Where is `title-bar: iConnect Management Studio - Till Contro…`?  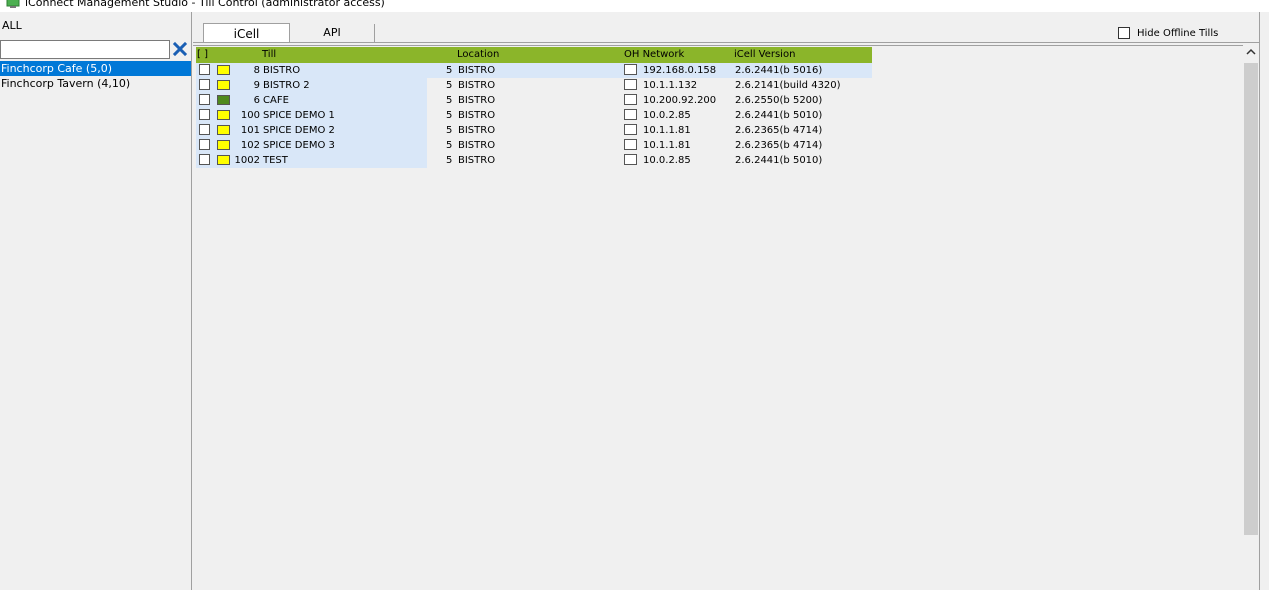 title-bar: iConnect Management Studio - Till Contro… is located at coordinates (634, 6).